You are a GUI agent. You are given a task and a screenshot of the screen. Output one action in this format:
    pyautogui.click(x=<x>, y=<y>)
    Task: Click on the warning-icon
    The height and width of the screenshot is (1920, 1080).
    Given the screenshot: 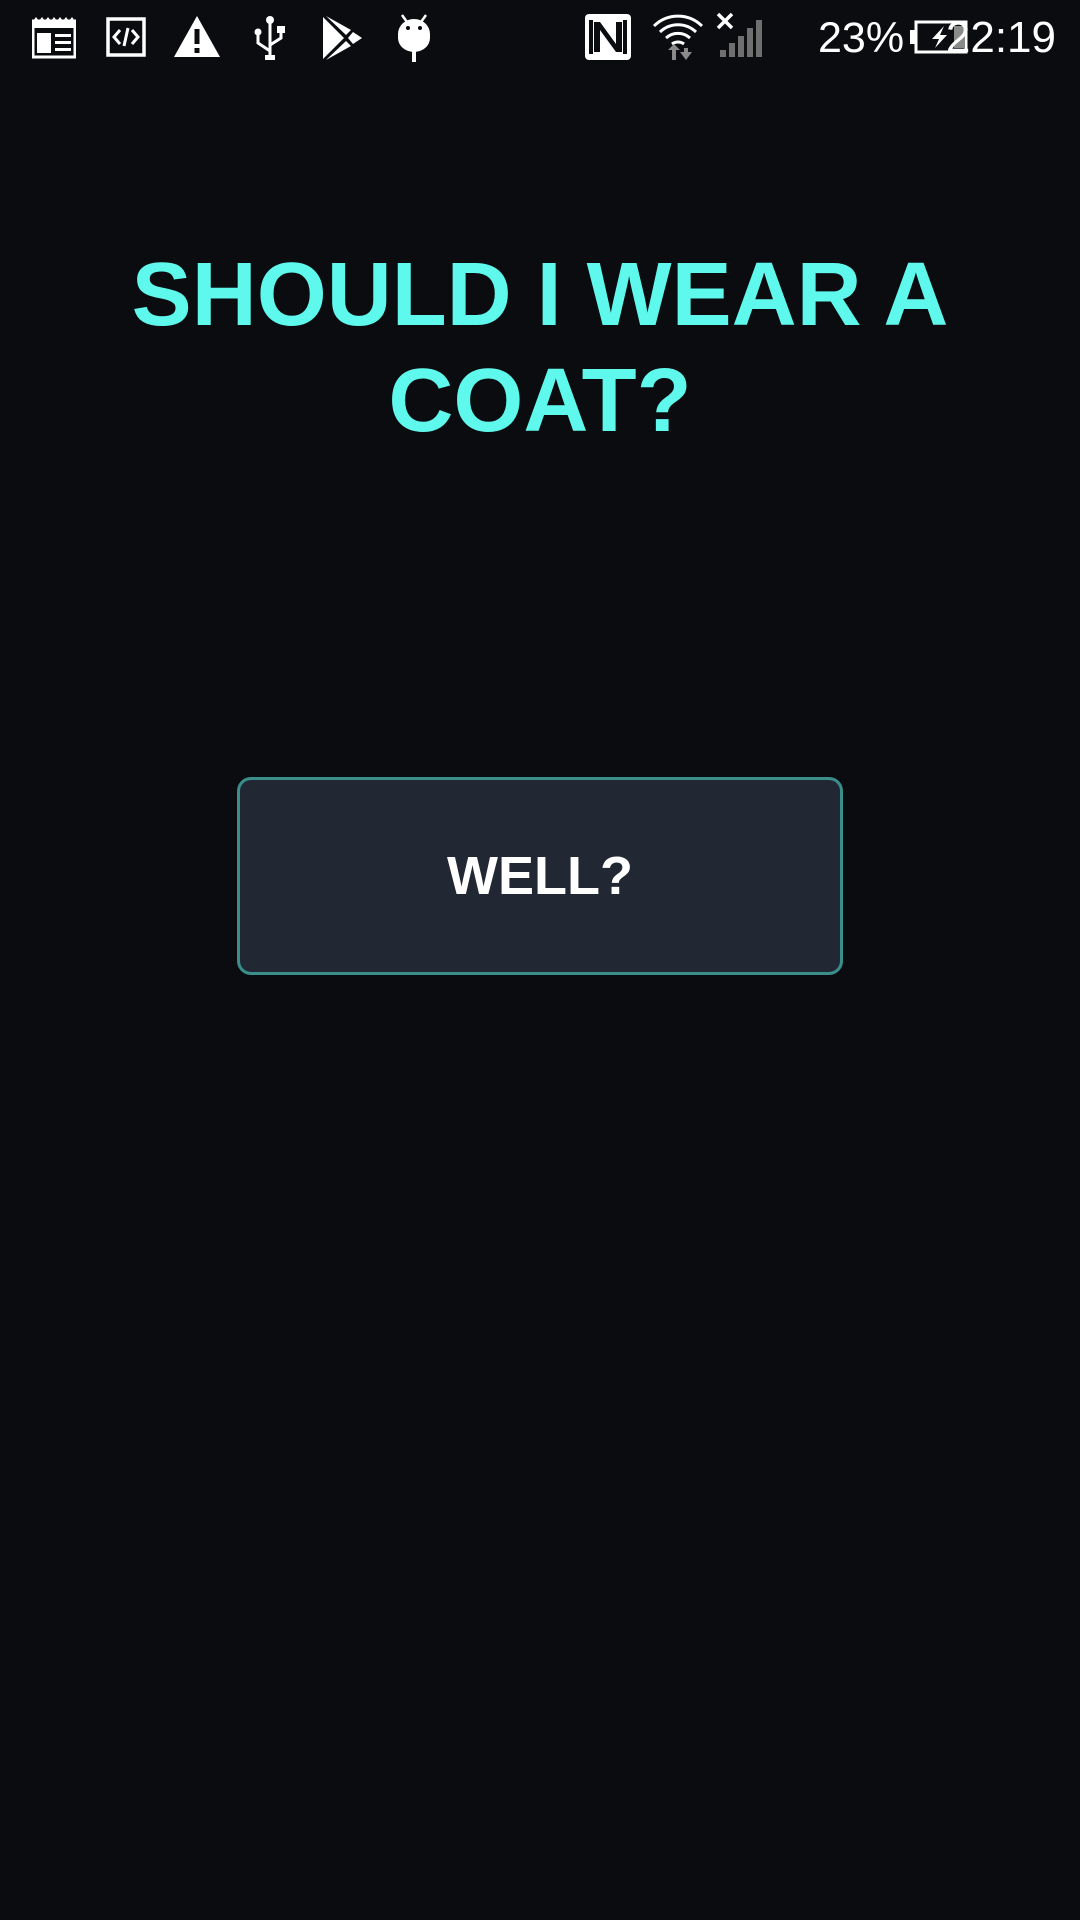 What is the action you would take?
    pyautogui.click(x=197, y=37)
    